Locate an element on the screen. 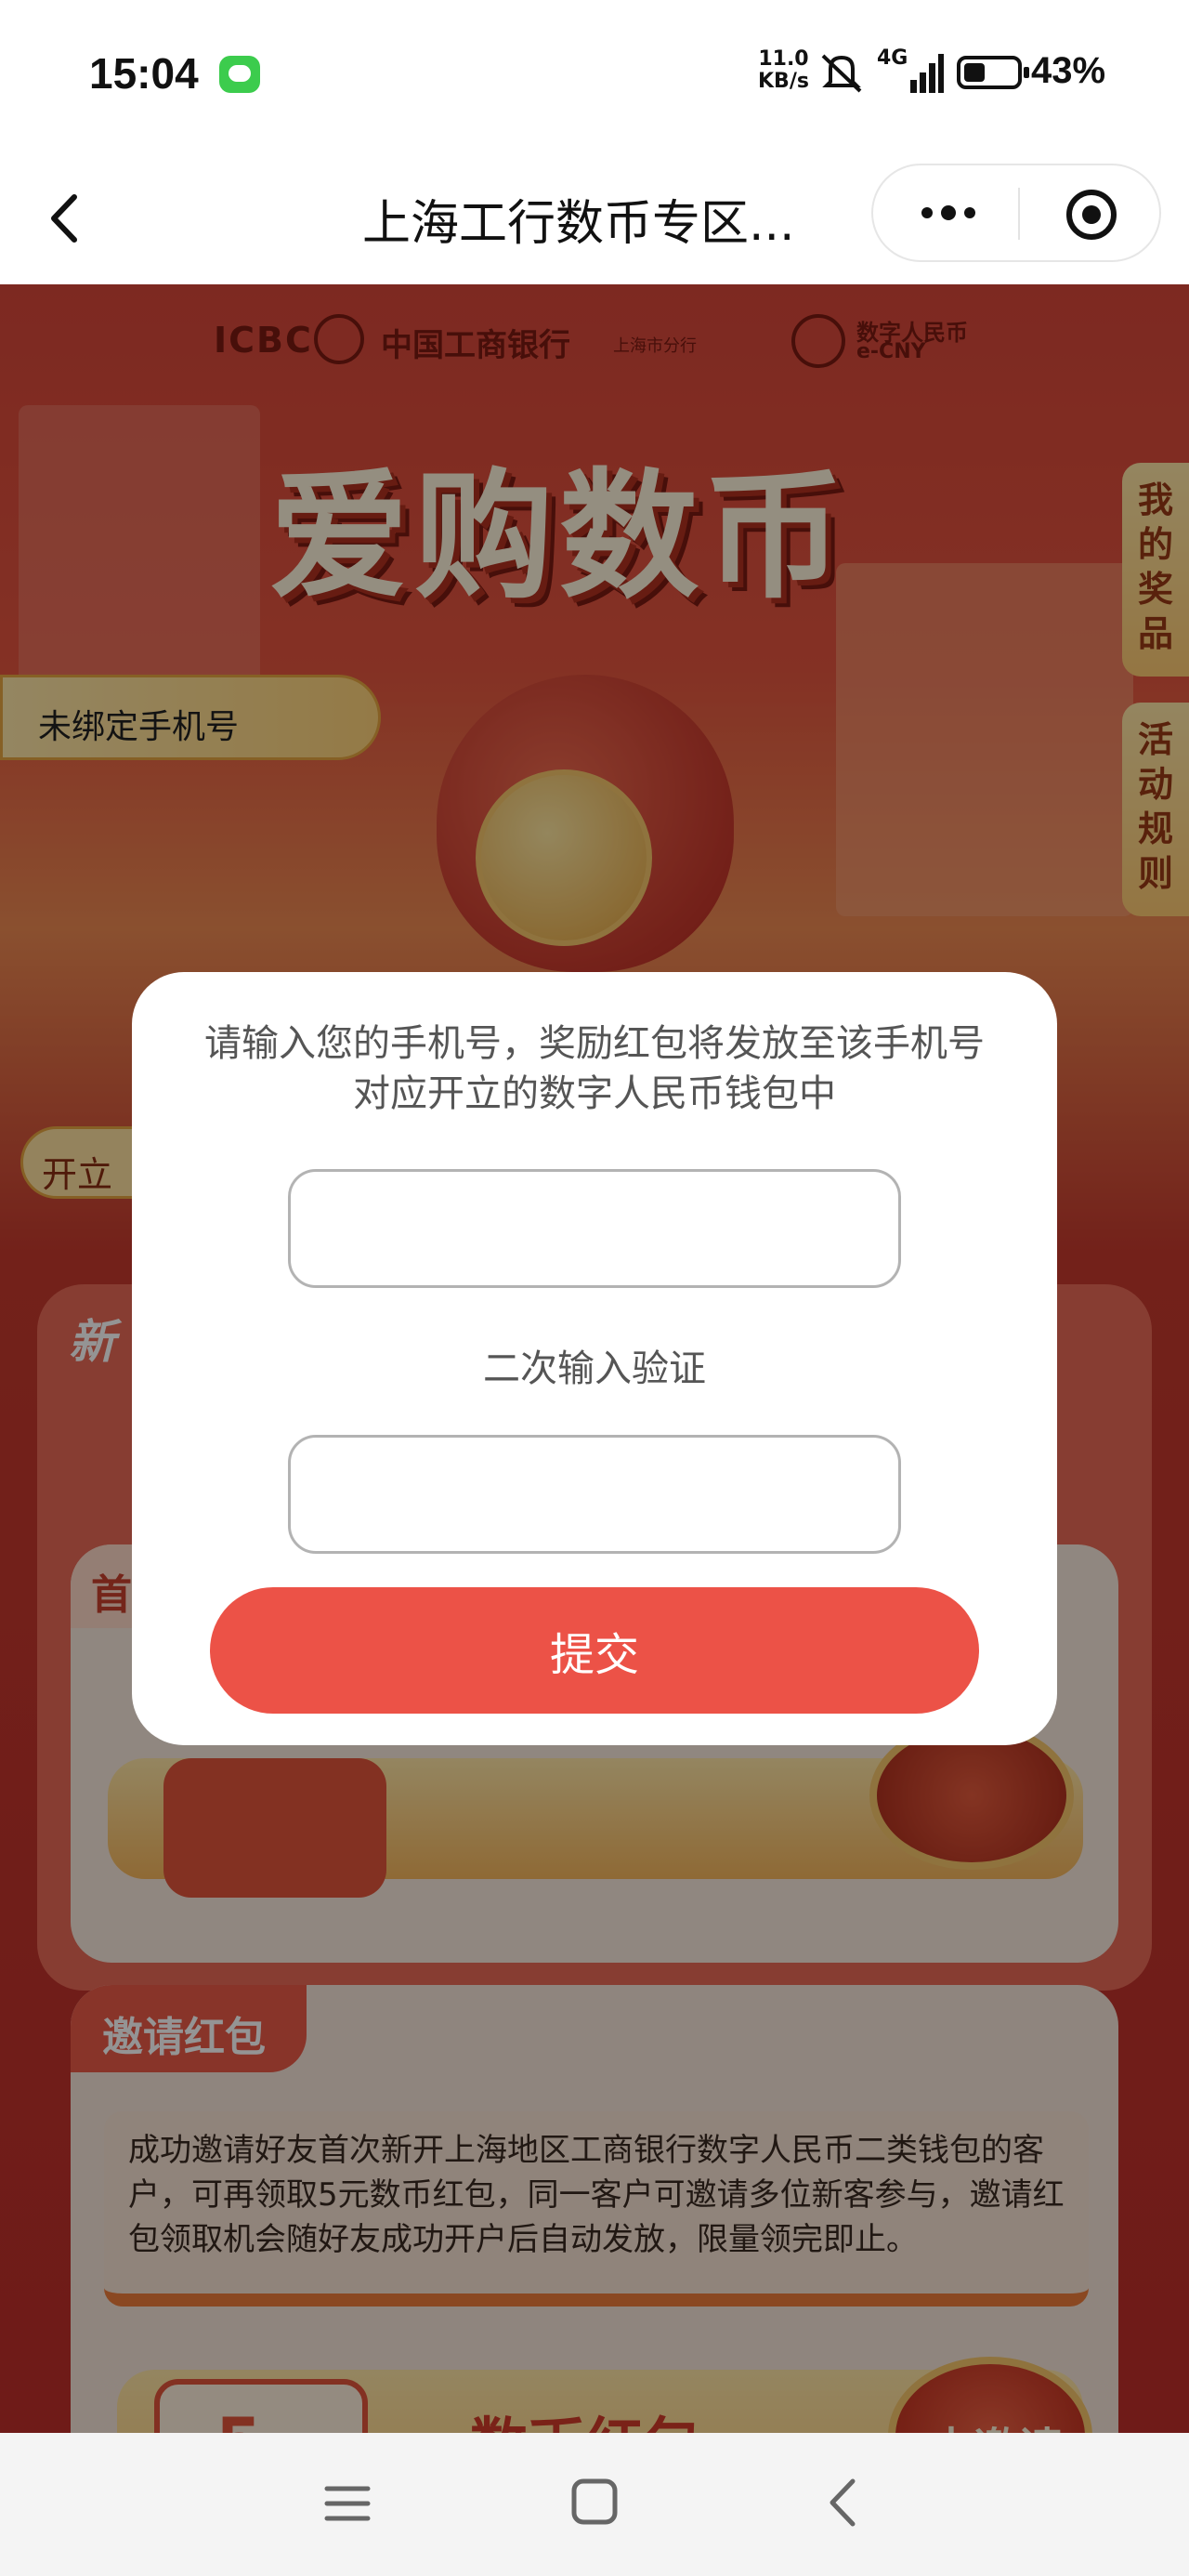 The height and width of the screenshot is (2576, 1189). system-back-icon is located at coordinates (843, 2502).